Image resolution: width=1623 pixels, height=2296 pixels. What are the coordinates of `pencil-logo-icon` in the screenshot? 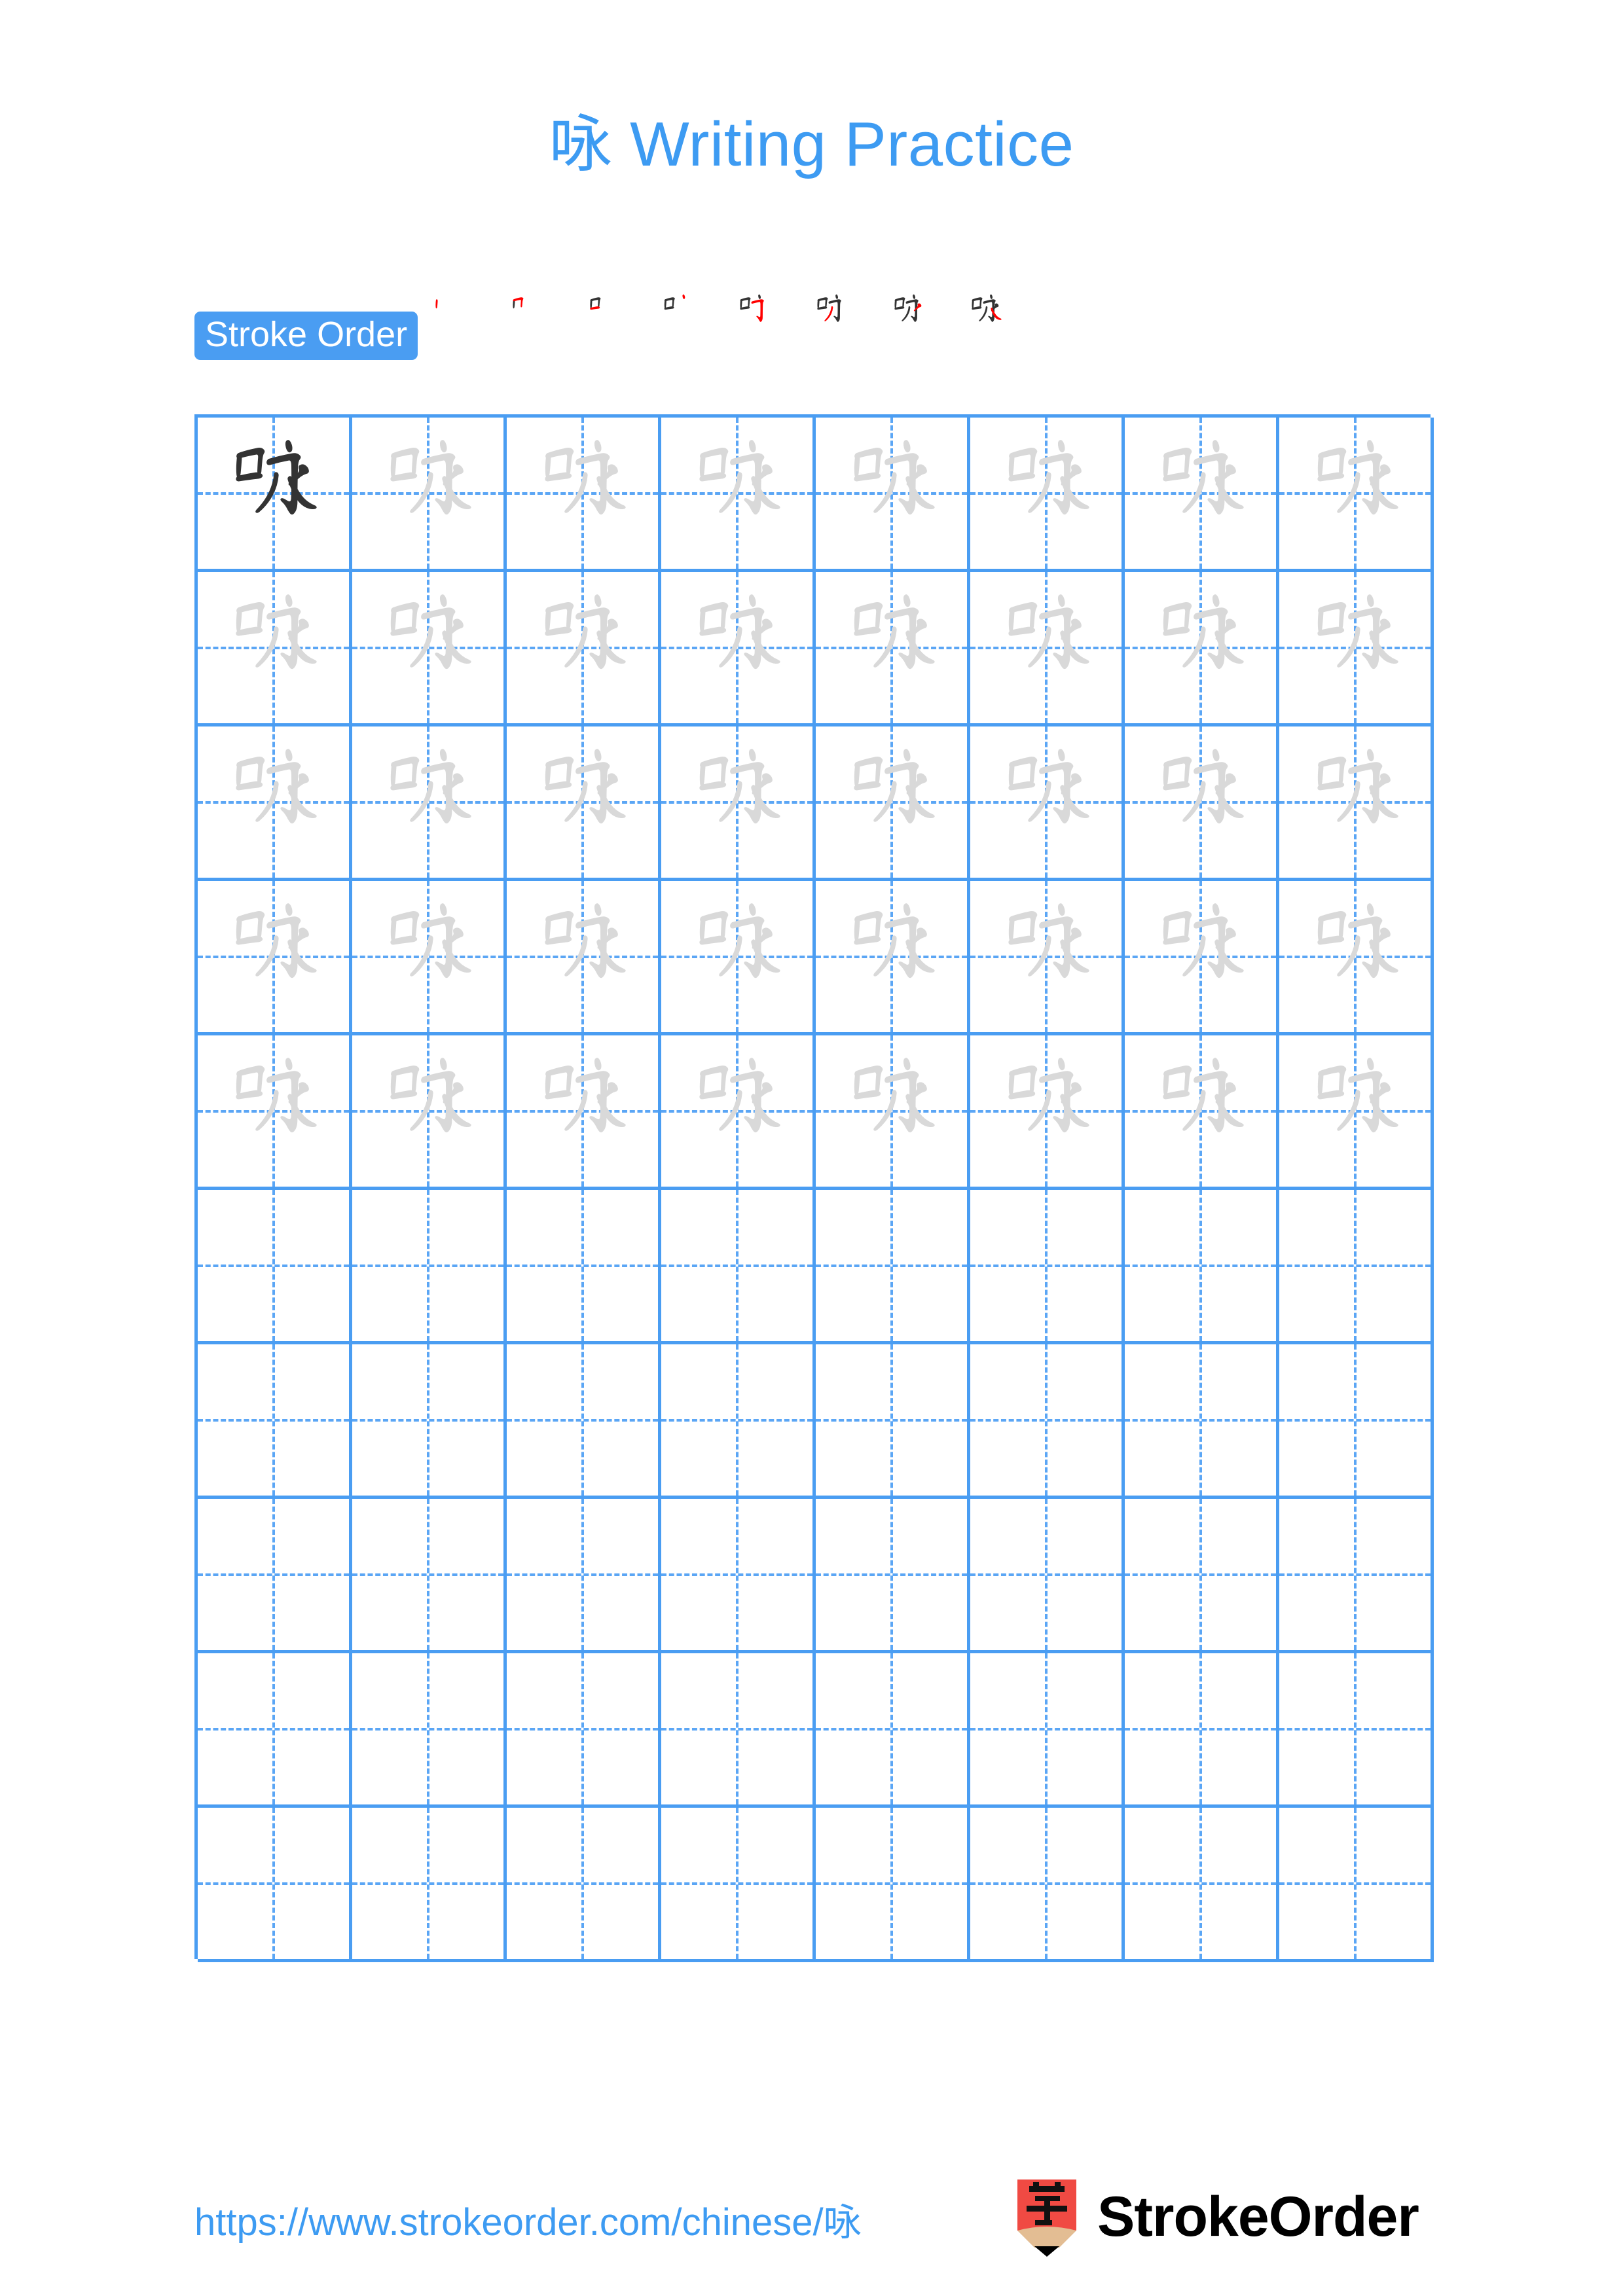 It's located at (1046, 2218).